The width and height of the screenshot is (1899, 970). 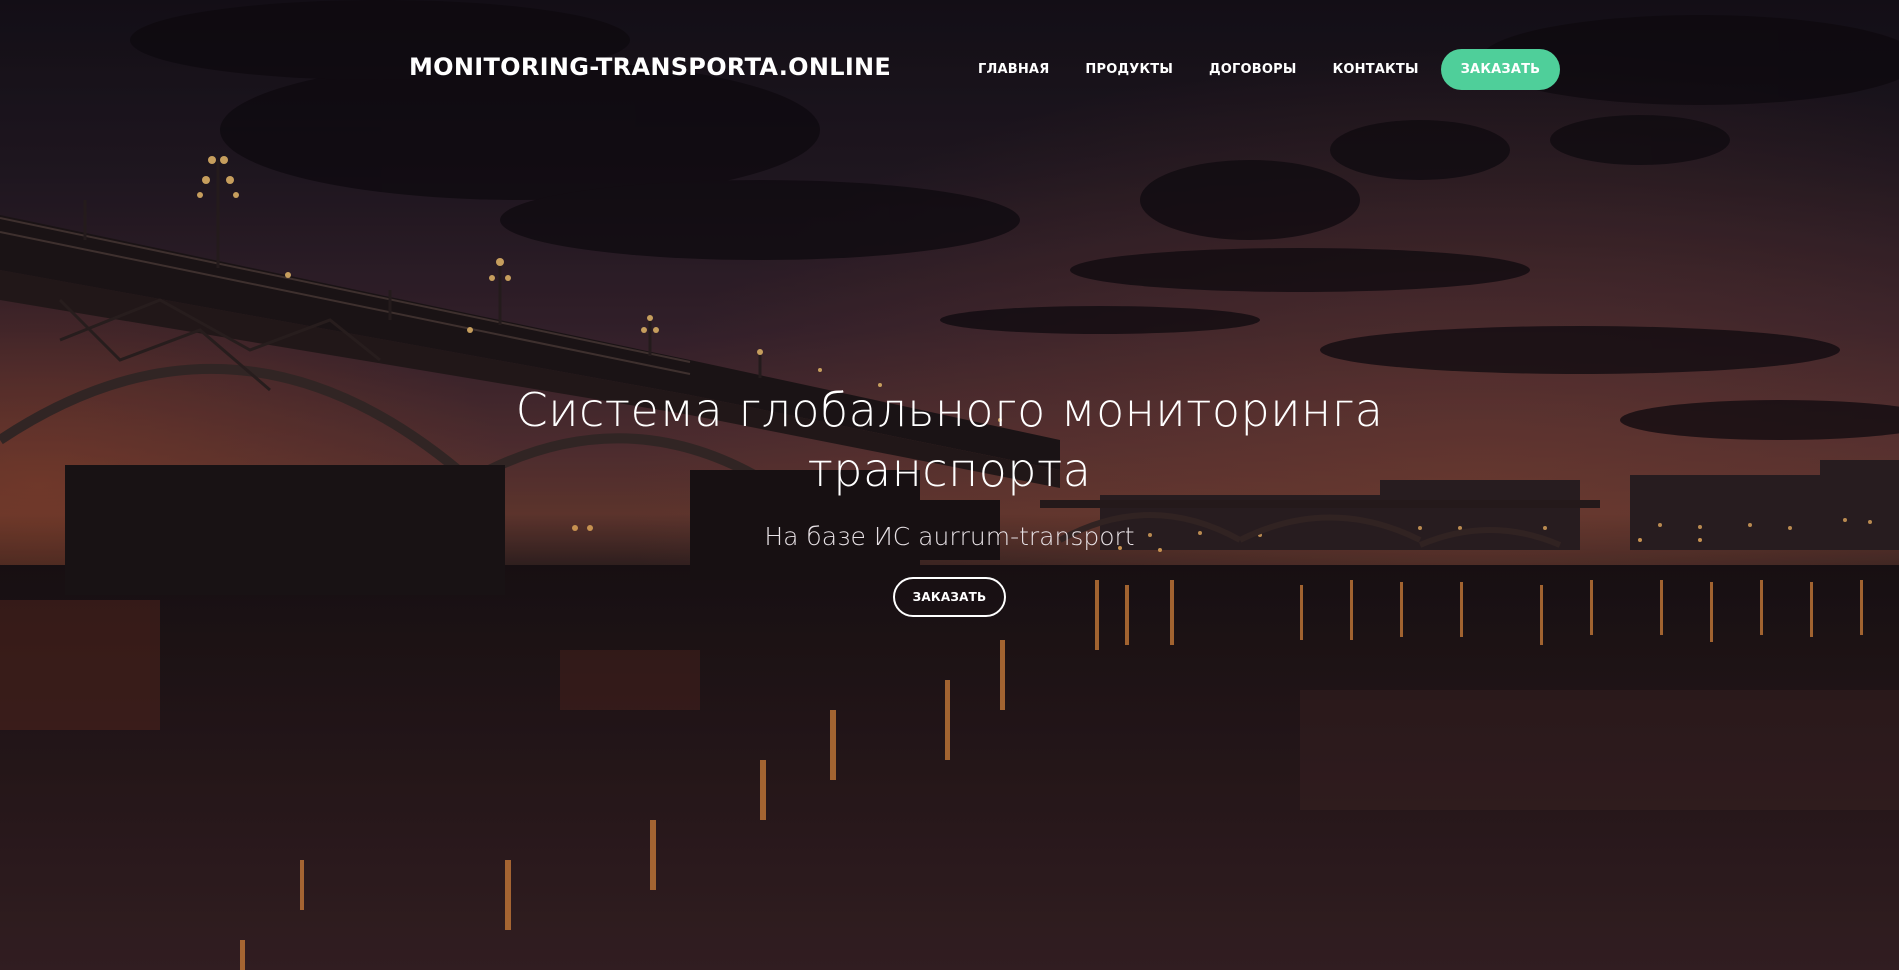 I want to click on header-order-button: ЗАКАЗАТЬ, so click(x=1500, y=69).